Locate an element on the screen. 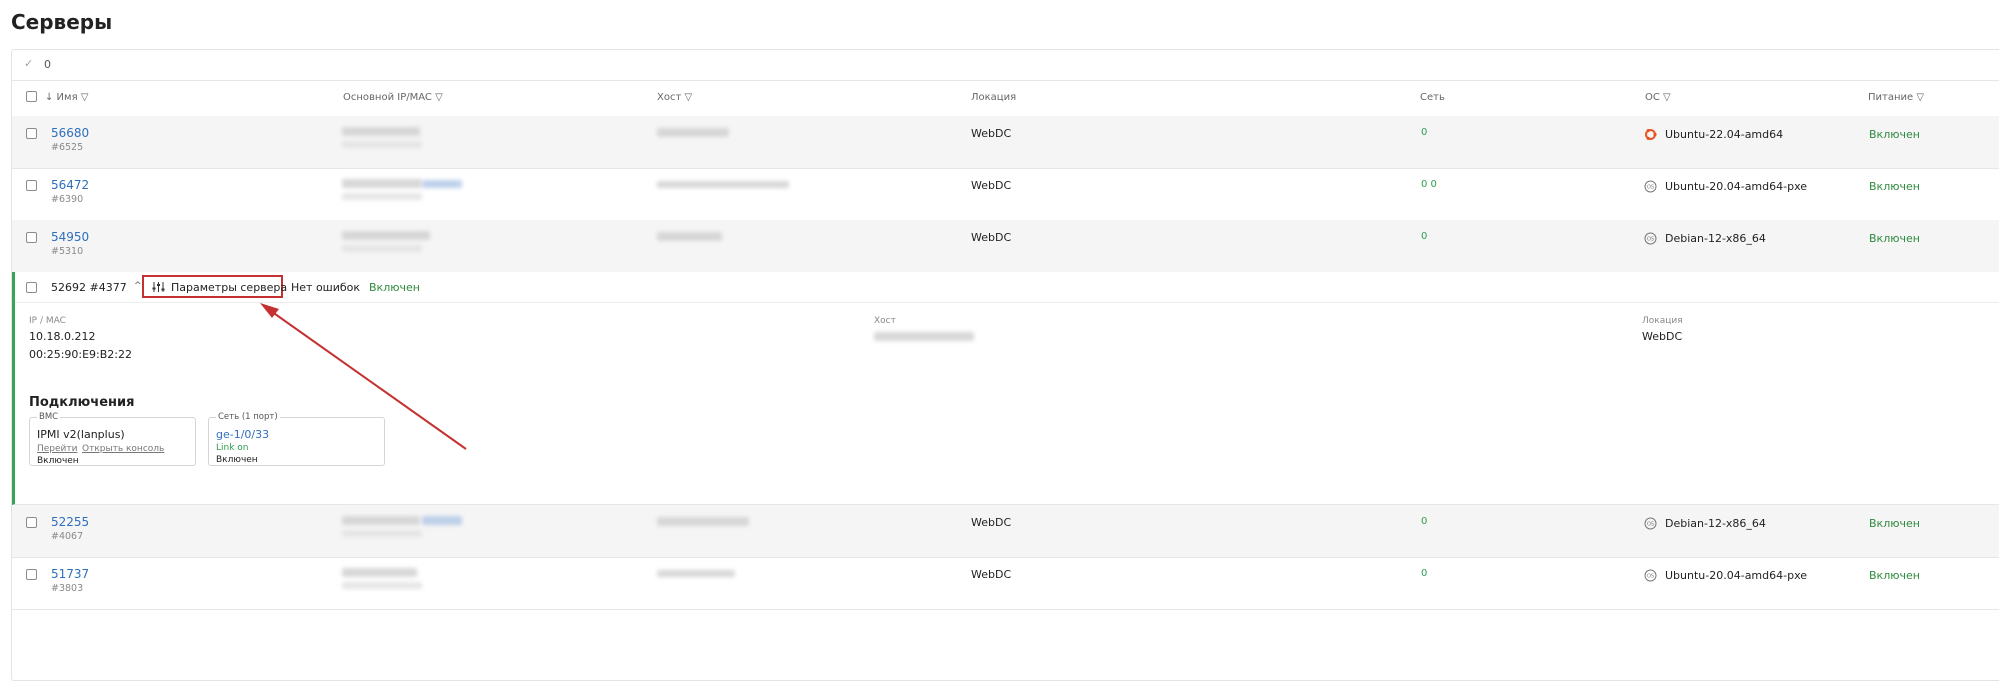  bmc-type: IPMI v2(lanplus) is located at coordinates (81, 434).